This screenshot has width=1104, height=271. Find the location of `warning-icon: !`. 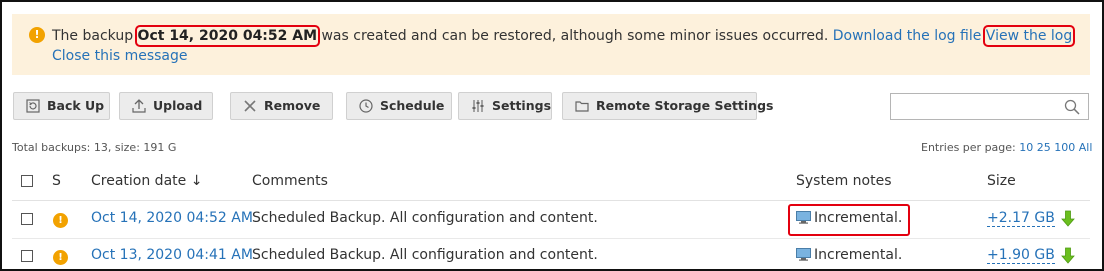

warning-icon: ! is located at coordinates (37, 35).